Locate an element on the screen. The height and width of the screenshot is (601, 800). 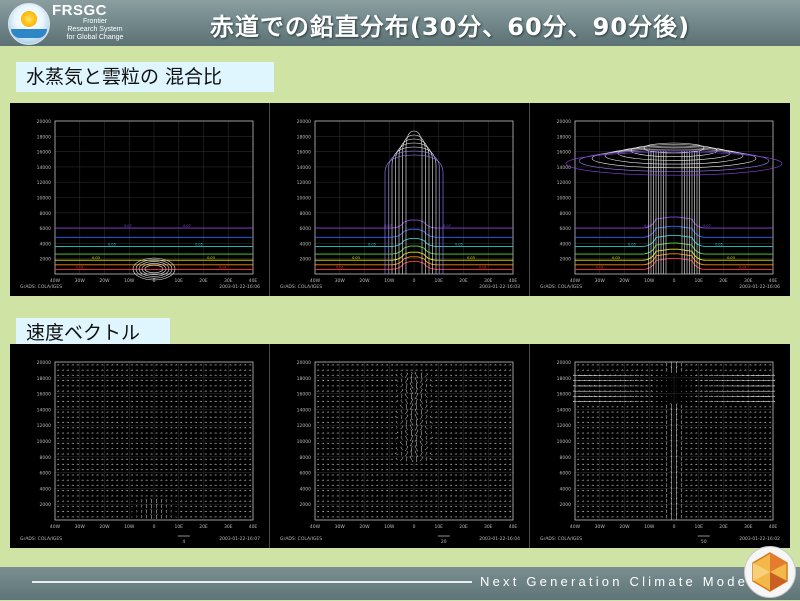
y-tick-label: 4000 is located at coordinates (46, 244).